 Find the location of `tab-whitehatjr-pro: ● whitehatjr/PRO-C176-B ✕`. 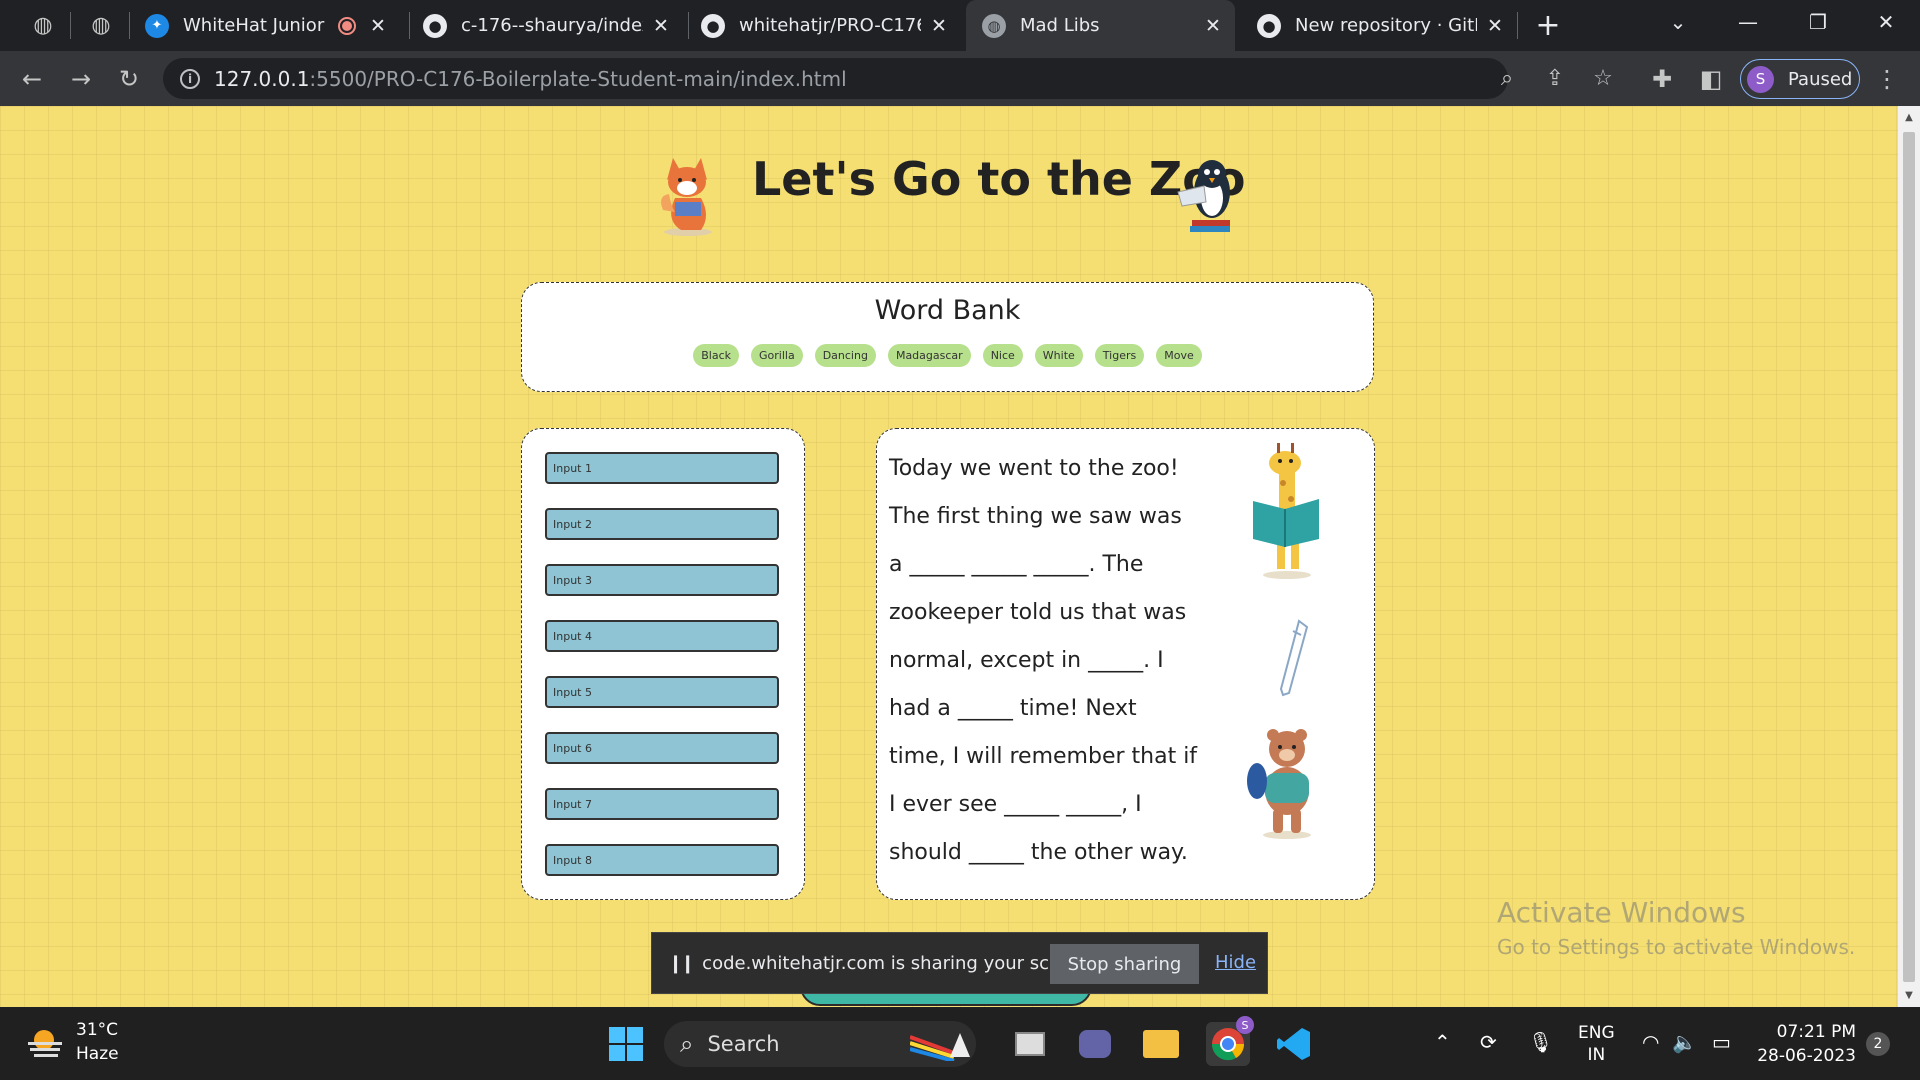

tab-whitehatjr-pro: ● whitehatjr/PRO-C176-B ✕ is located at coordinates (826, 25).